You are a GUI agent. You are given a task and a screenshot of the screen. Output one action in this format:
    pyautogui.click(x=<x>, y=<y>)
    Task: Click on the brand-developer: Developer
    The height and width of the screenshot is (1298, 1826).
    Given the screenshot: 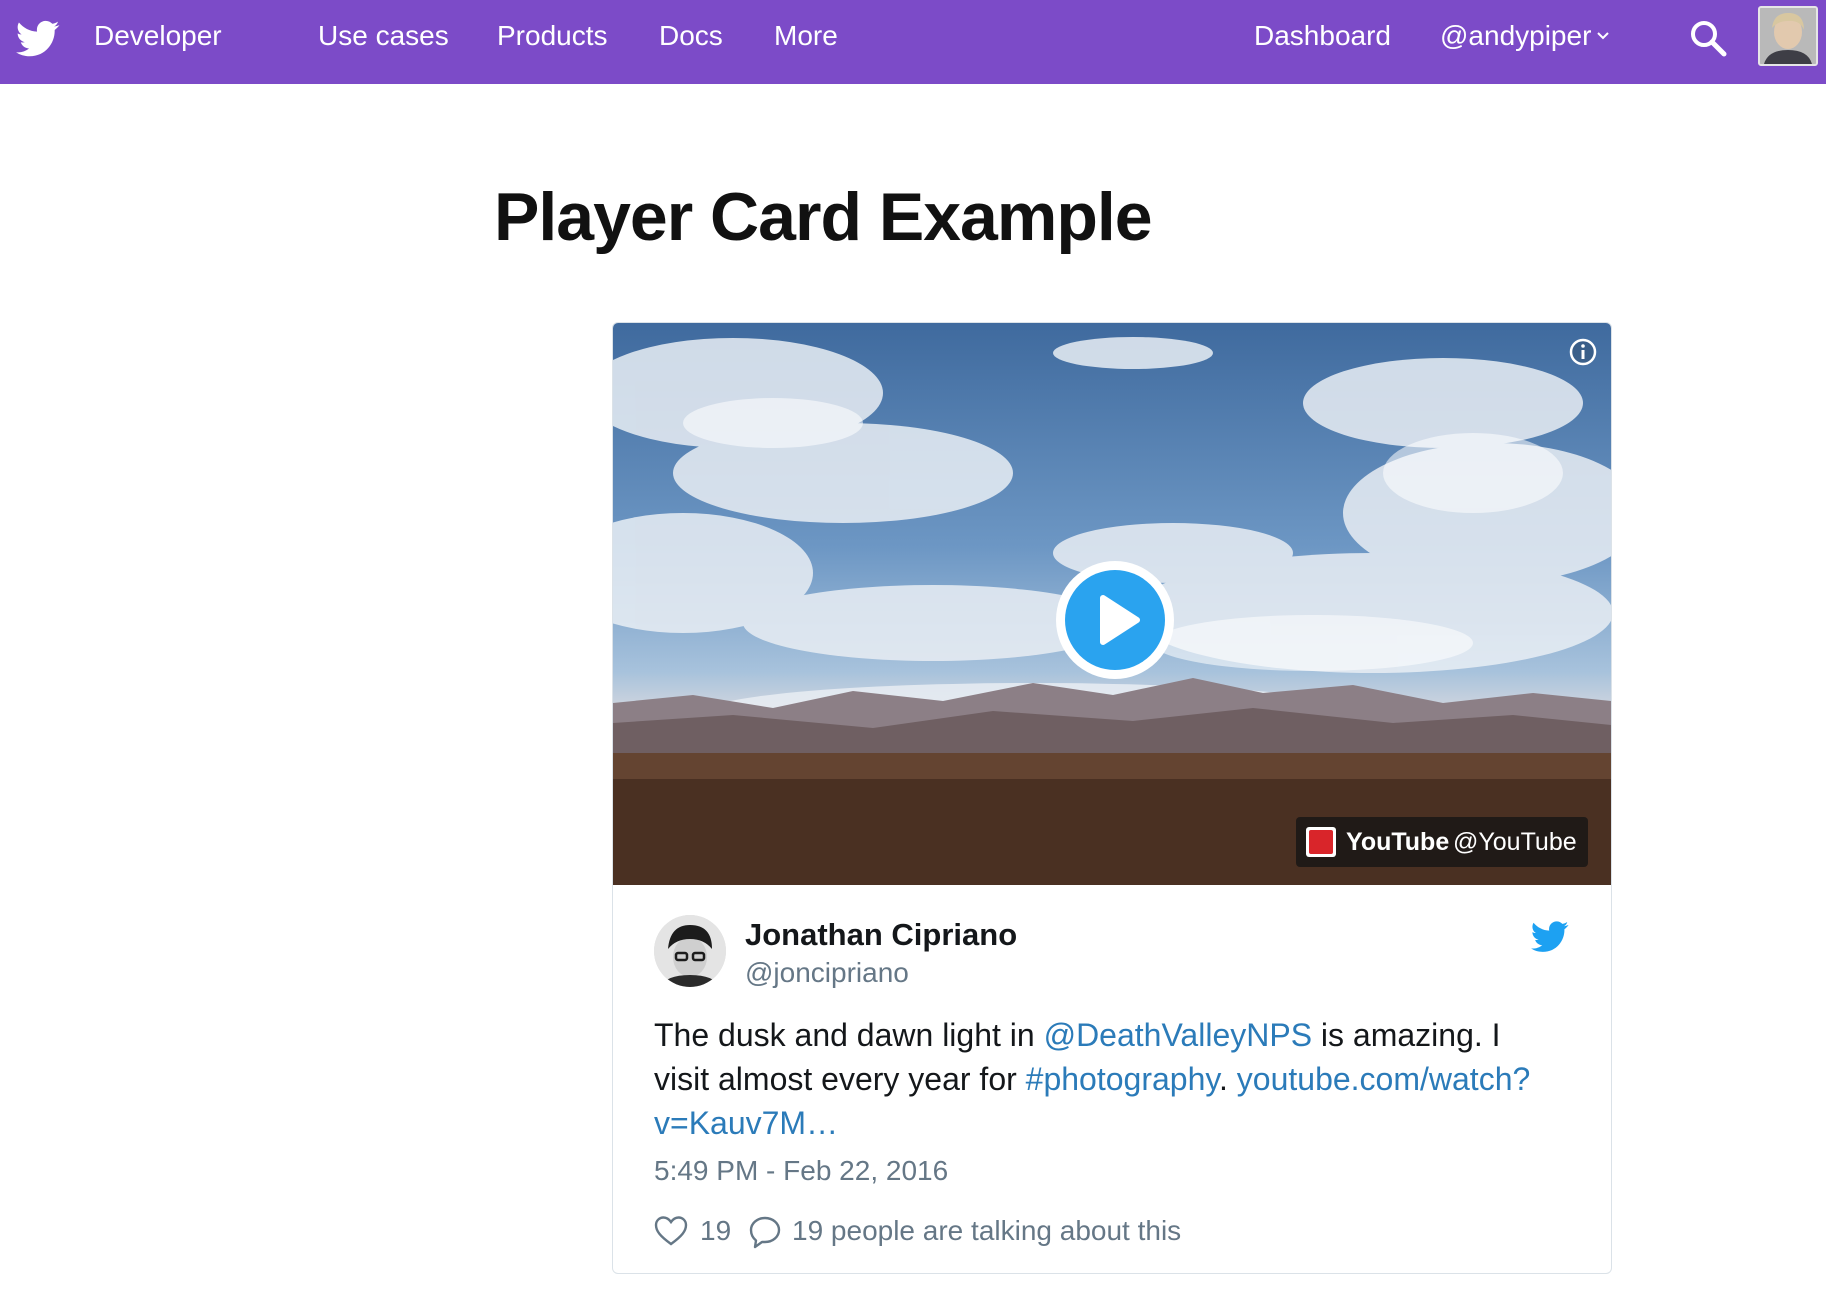 What is the action you would take?
    pyautogui.click(x=158, y=36)
    